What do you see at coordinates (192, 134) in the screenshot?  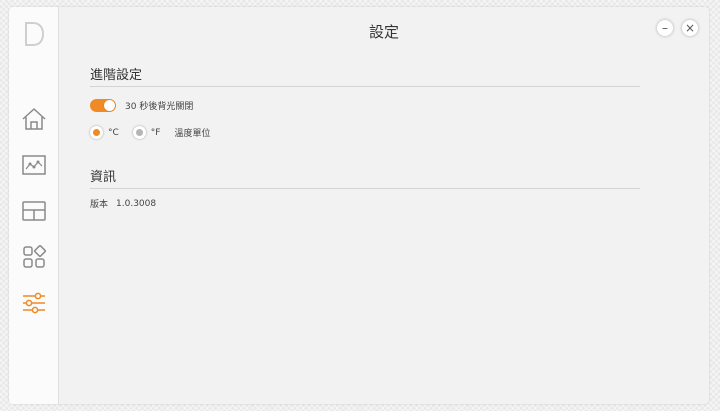 I see `temperature-unit-label: 溫度單位` at bounding box center [192, 134].